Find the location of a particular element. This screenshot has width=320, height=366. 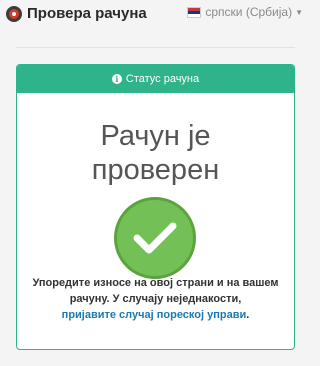

page-title: Провера рачуна is located at coordinates (87, 13).